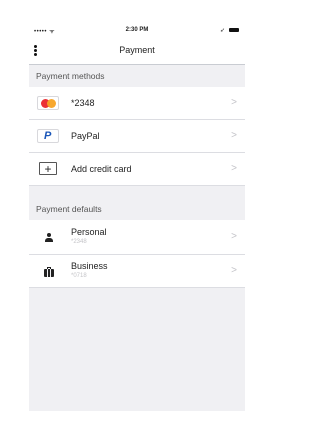 The height and width of the screenshot is (424, 320). What do you see at coordinates (69, 209) in the screenshot?
I see `section-header-payment-defaults: Payment defaults` at bounding box center [69, 209].